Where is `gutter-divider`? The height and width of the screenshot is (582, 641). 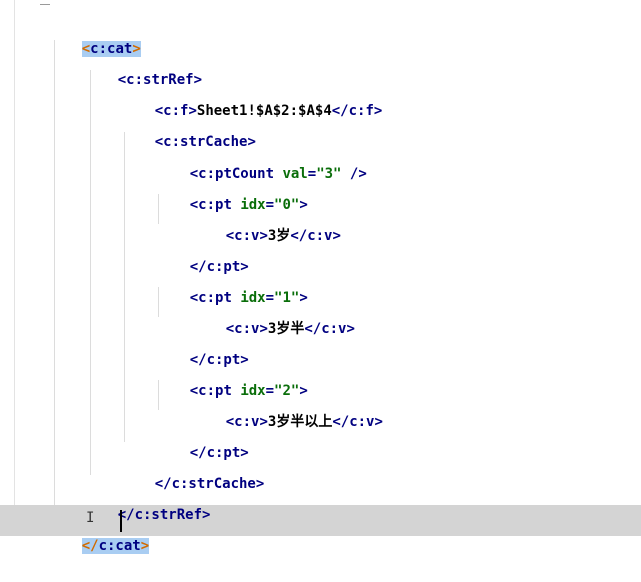 gutter-divider is located at coordinates (14, 268).